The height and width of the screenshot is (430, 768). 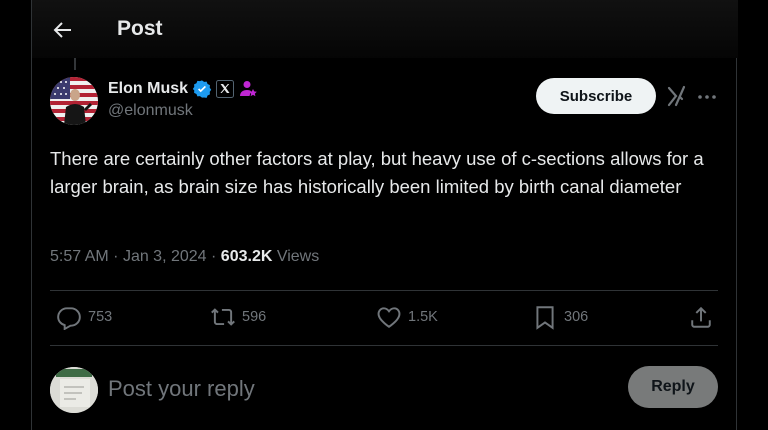 I want to click on repost-action: 596, so click(x=238, y=317).